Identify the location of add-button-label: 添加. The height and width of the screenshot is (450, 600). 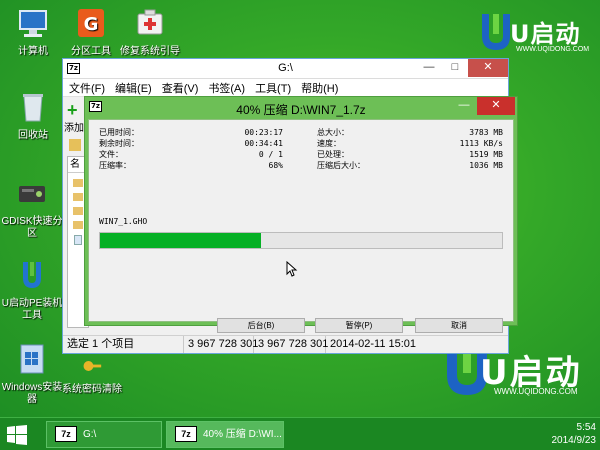
(74, 126).